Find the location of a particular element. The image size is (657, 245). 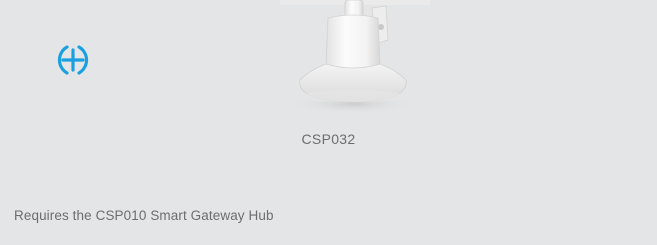

product-requirement-note: Requires the CSP010 Smart Gateway Hub is located at coordinates (144, 215).